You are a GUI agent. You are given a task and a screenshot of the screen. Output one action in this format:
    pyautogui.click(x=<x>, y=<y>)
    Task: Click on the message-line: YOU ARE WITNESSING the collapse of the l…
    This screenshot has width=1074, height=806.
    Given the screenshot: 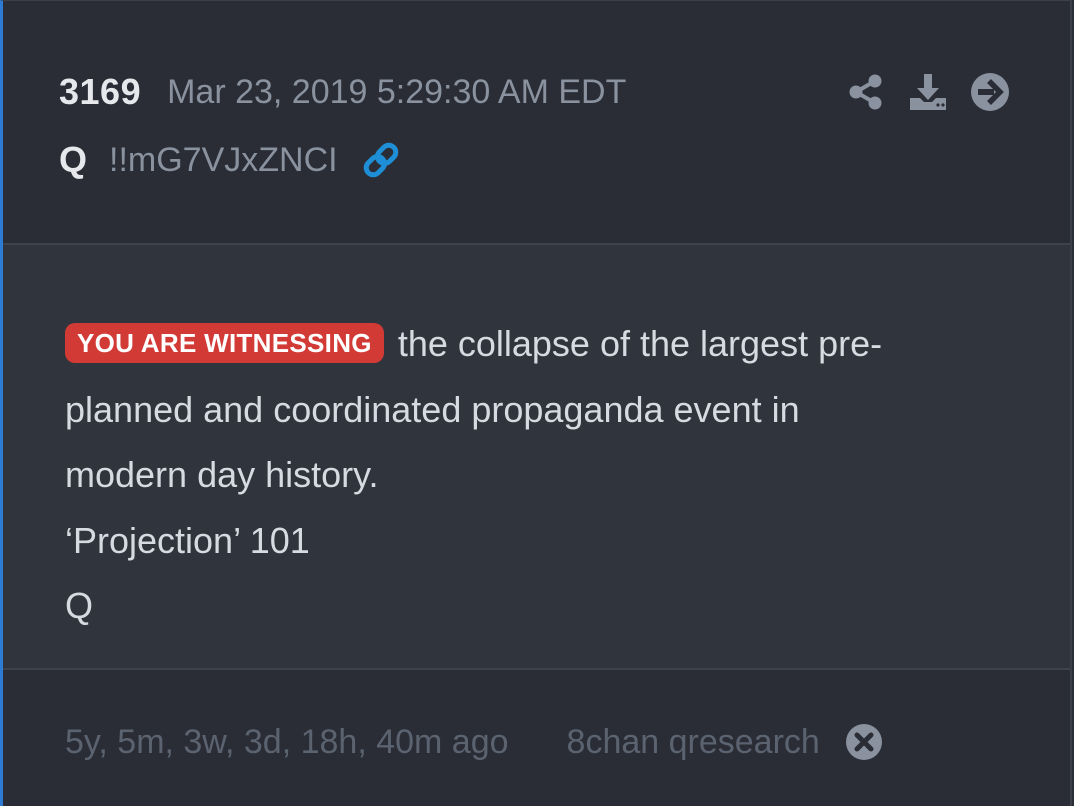 What is the action you would take?
    pyautogui.click(x=525, y=344)
    